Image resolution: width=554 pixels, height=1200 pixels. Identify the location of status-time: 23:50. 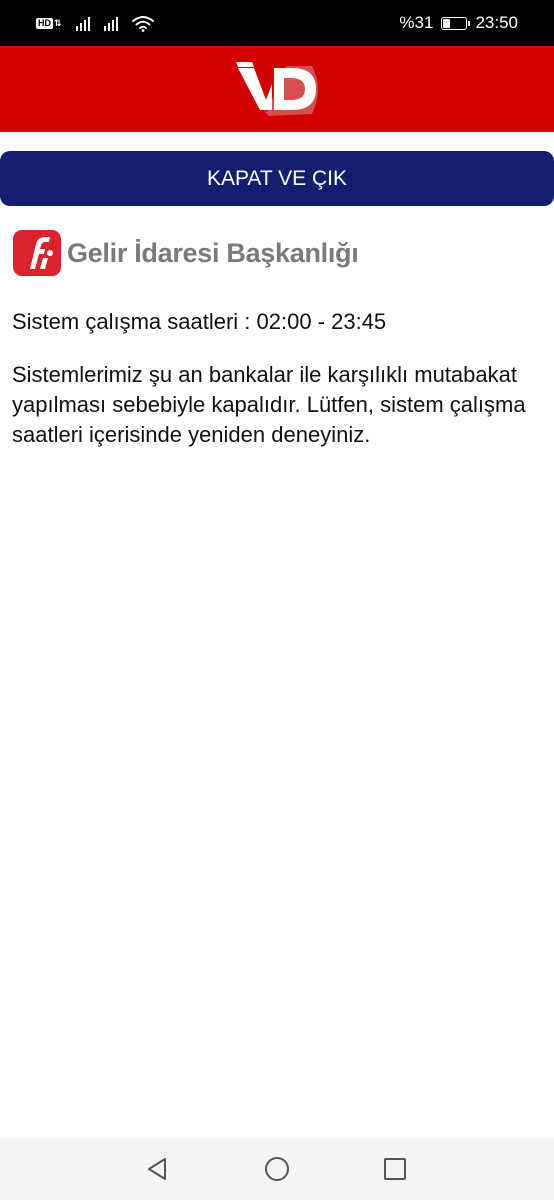
(496, 22).